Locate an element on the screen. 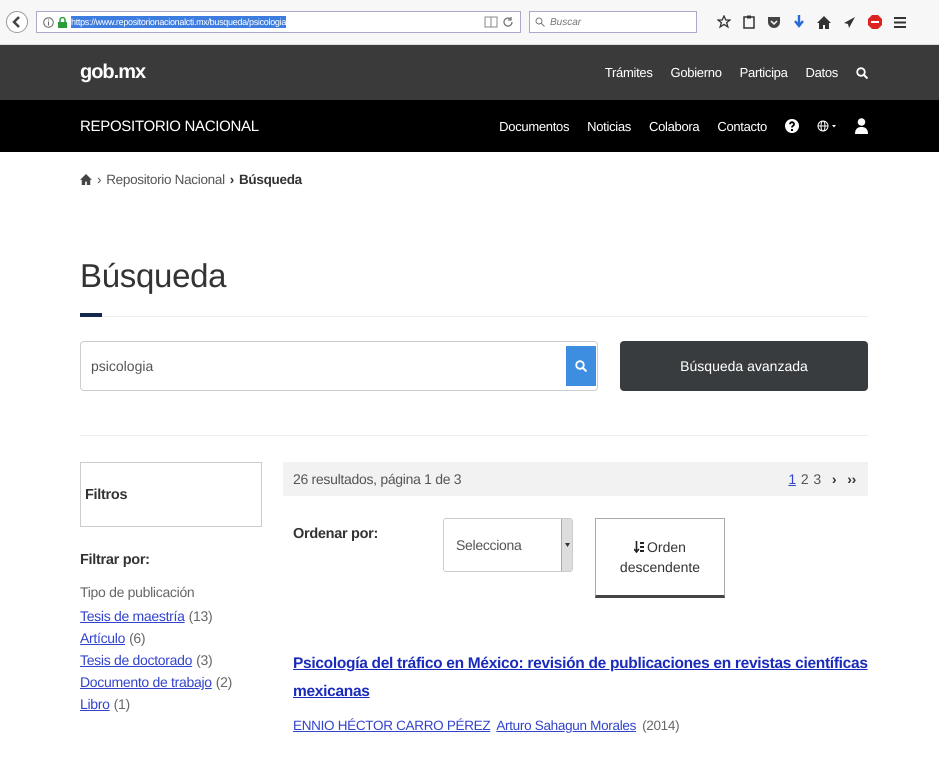 This screenshot has width=939, height=763. globe-icon is located at coordinates (827, 126).